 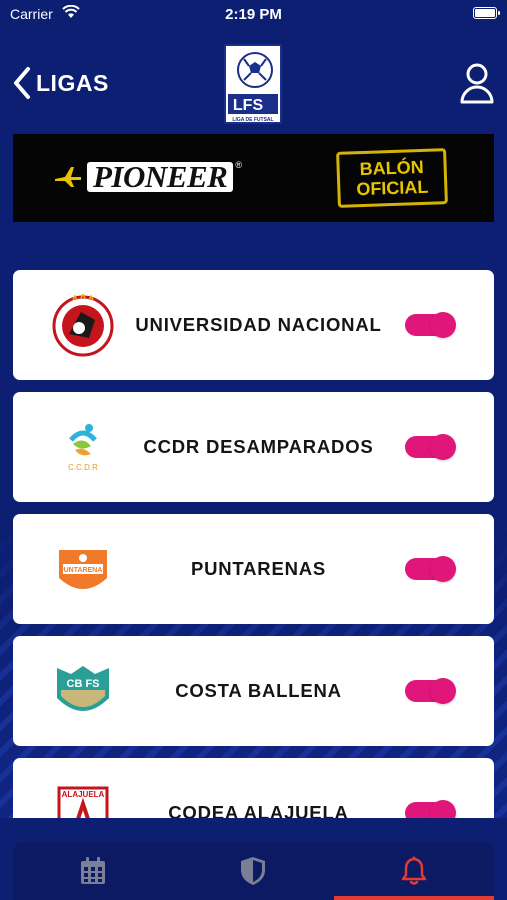 I want to click on team-name: UNIVERSIDAD NACIONAL, so click(x=258, y=324).